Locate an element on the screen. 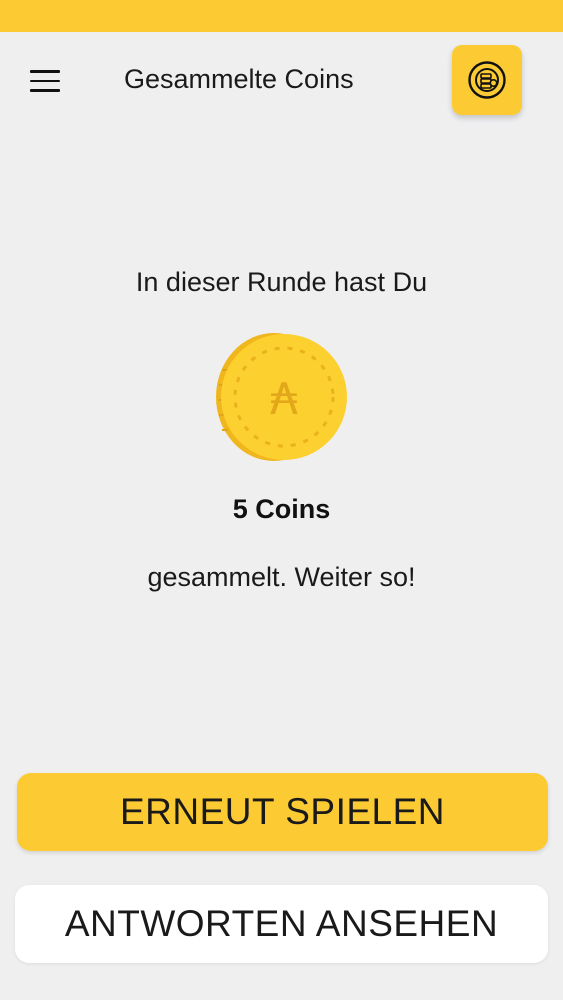  coin-symbol: ₳ is located at coordinates (284, 399).